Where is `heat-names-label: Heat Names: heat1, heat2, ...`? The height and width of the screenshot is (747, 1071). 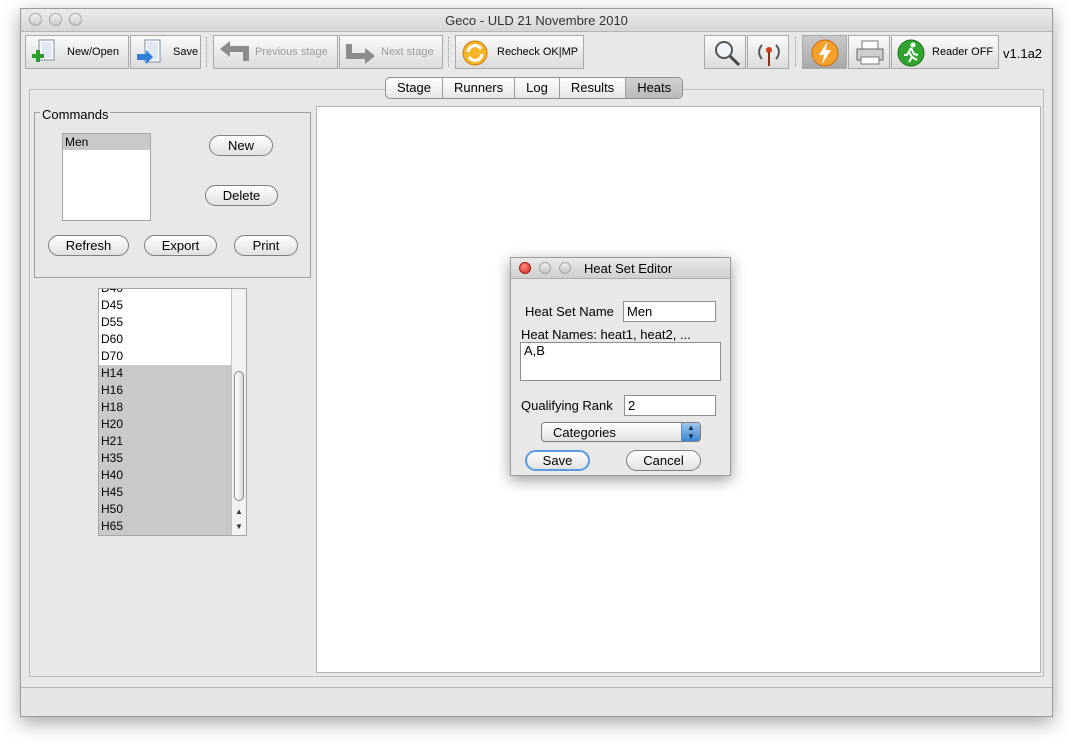 heat-names-label: Heat Names: heat1, heat2, ... is located at coordinates (606, 334).